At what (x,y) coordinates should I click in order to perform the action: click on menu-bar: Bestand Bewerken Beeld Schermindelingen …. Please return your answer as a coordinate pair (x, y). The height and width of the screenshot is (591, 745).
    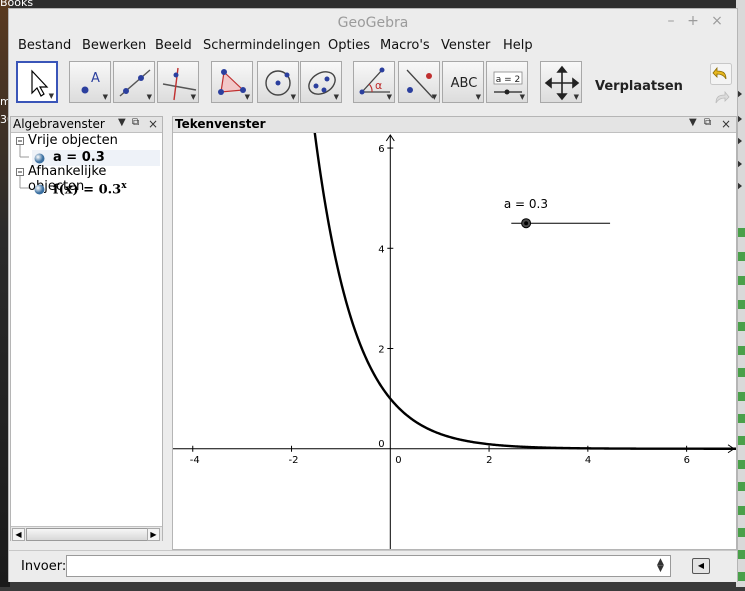
    Looking at the image, I should click on (373, 47).